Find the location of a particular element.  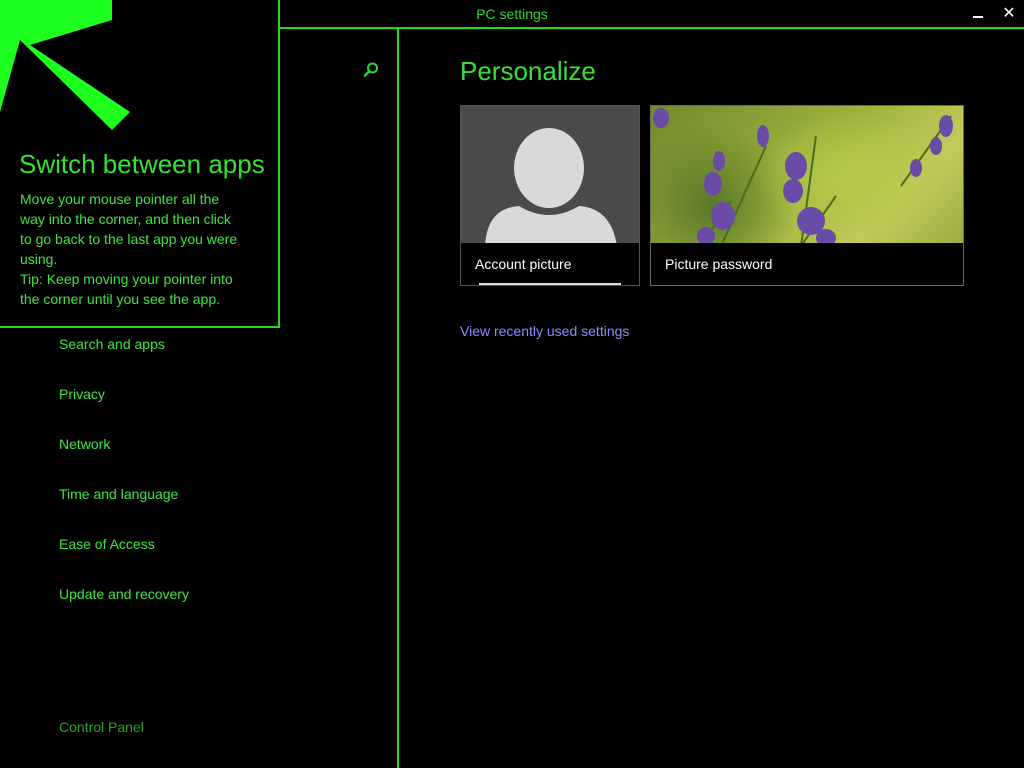

sidebar-item-update-and-recovery: Update and recovery is located at coordinates (124, 594).